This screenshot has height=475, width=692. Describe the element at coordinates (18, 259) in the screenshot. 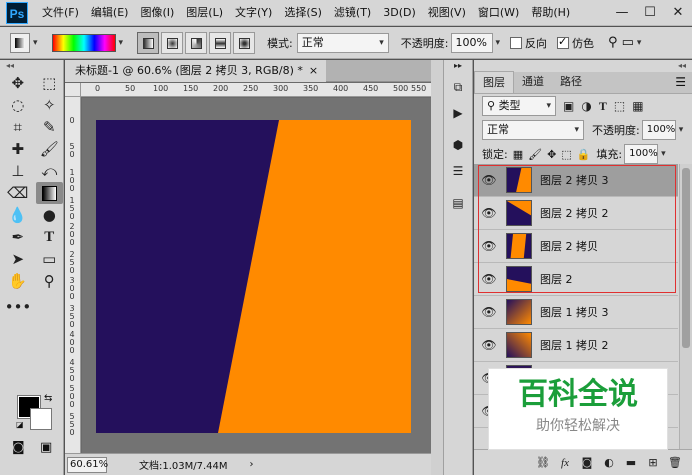

I see `path-selection-tool-icon: ➤` at that location.